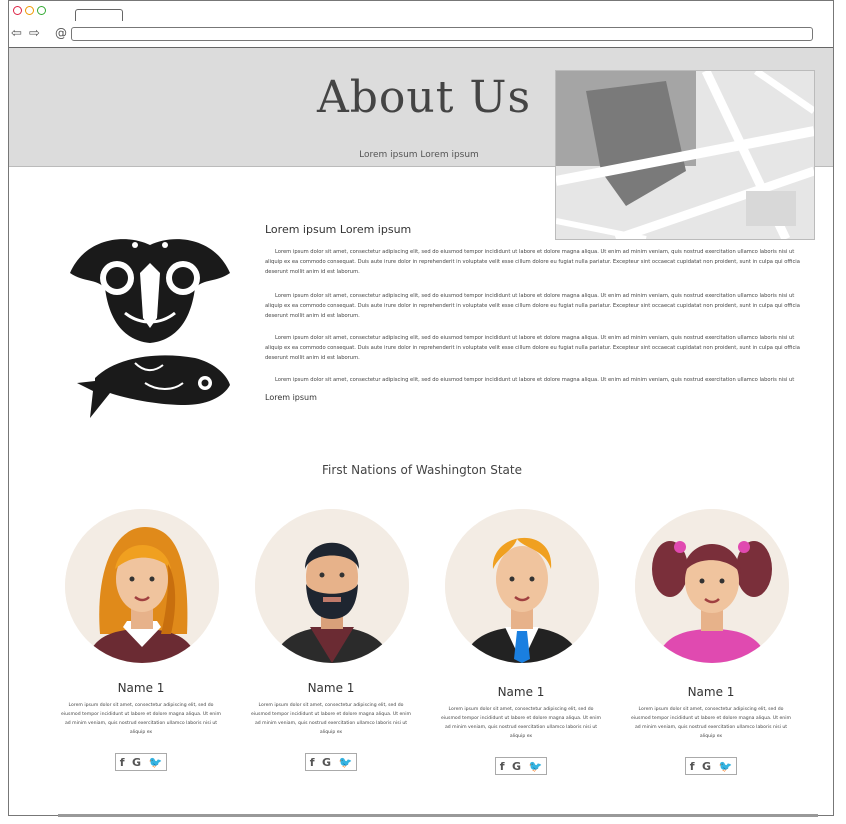  What do you see at coordinates (291, 397) in the screenshot?
I see `about-footer-text: Lorem ipsum` at bounding box center [291, 397].